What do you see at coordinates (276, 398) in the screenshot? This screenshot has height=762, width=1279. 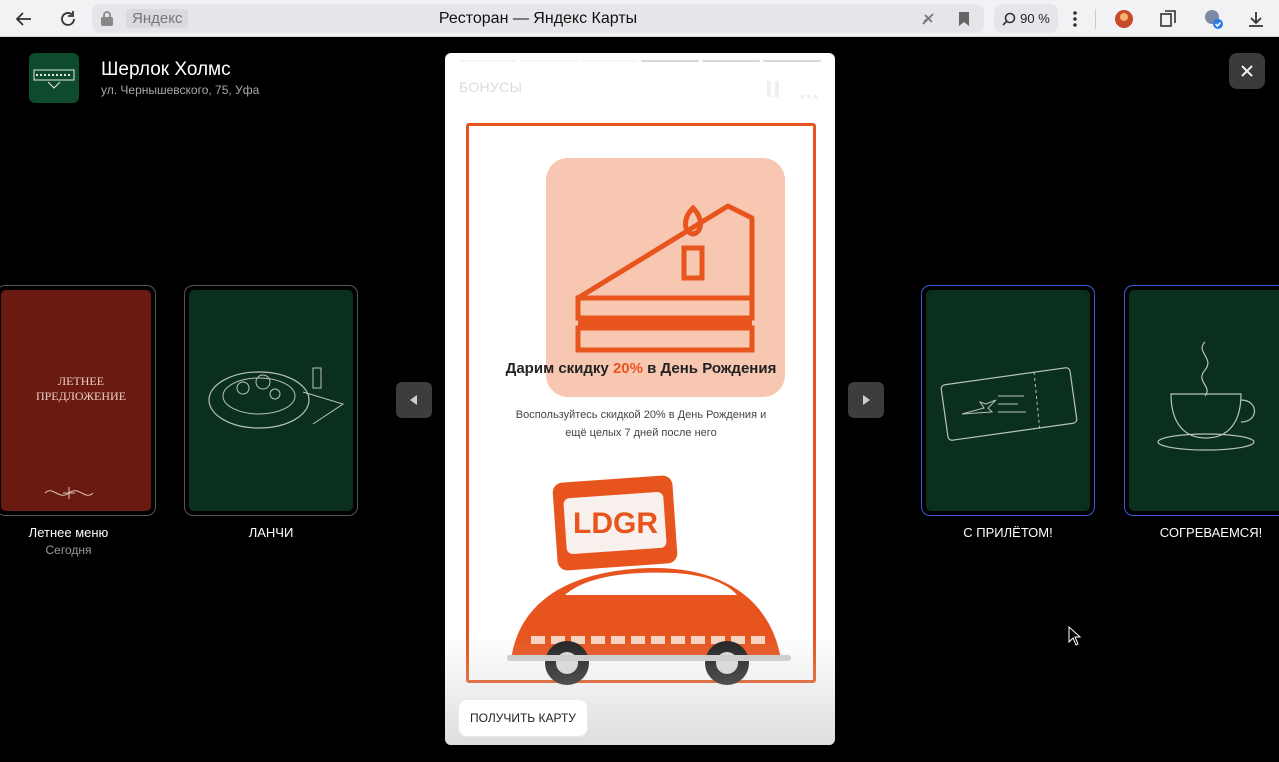 I see `plate-icon` at bounding box center [276, 398].